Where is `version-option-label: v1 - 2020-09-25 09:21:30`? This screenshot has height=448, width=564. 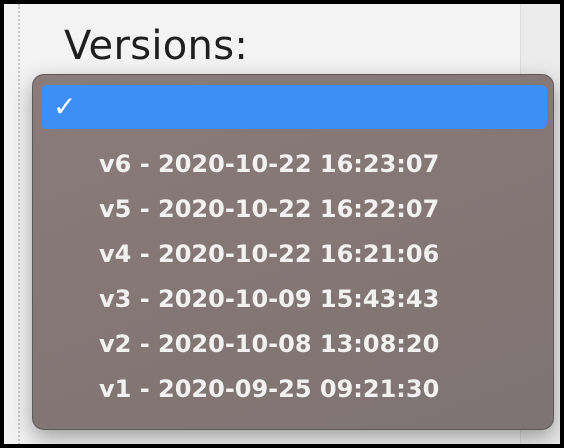 version-option-label: v1 - 2020-09-25 09:21:30 is located at coordinates (269, 389).